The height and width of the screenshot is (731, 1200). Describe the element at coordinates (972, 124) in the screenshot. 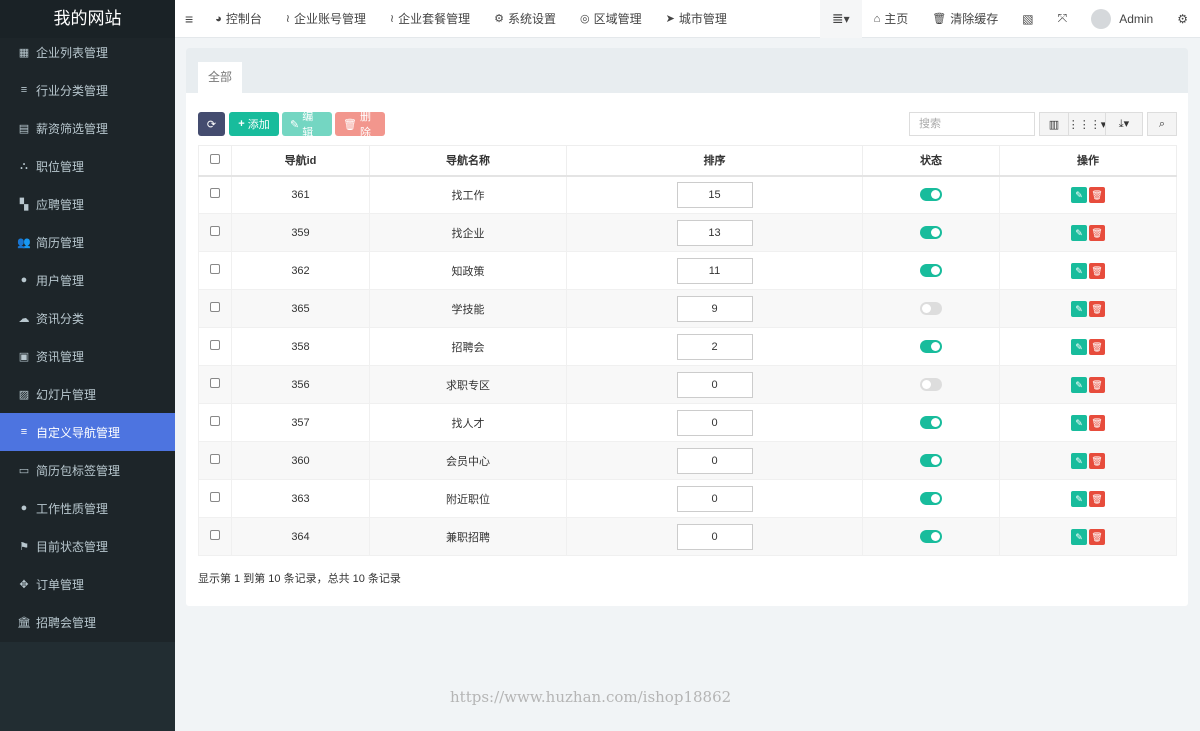

I see `search-input: 搜索` at that location.